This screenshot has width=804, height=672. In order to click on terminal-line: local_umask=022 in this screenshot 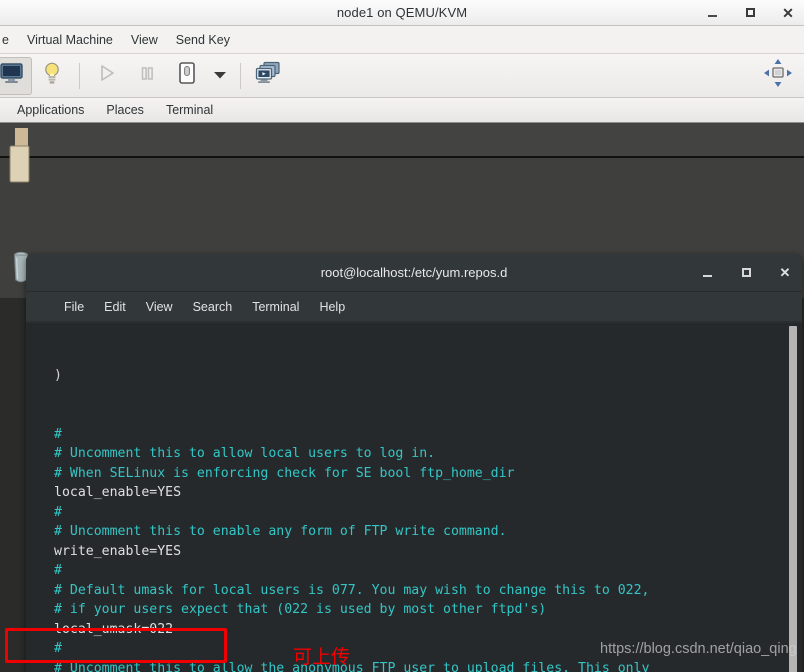, I will do `click(114, 629)`.